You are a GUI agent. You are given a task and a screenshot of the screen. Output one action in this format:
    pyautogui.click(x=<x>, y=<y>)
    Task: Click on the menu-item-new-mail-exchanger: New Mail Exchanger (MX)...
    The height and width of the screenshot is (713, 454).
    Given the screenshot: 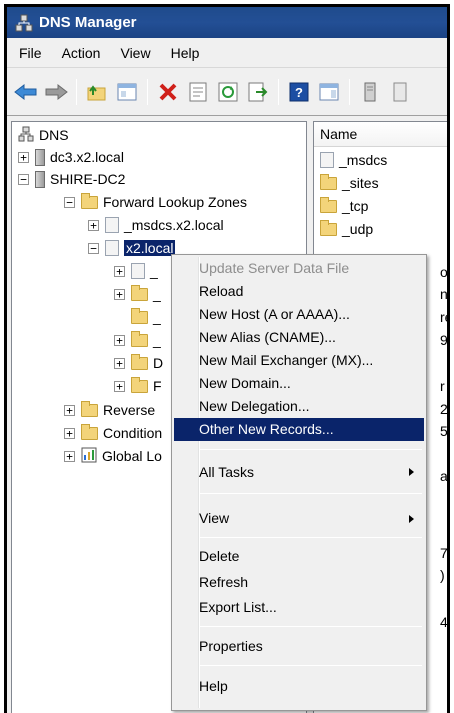 What is the action you would take?
    pyautogui.click(x=299, y=360)
    